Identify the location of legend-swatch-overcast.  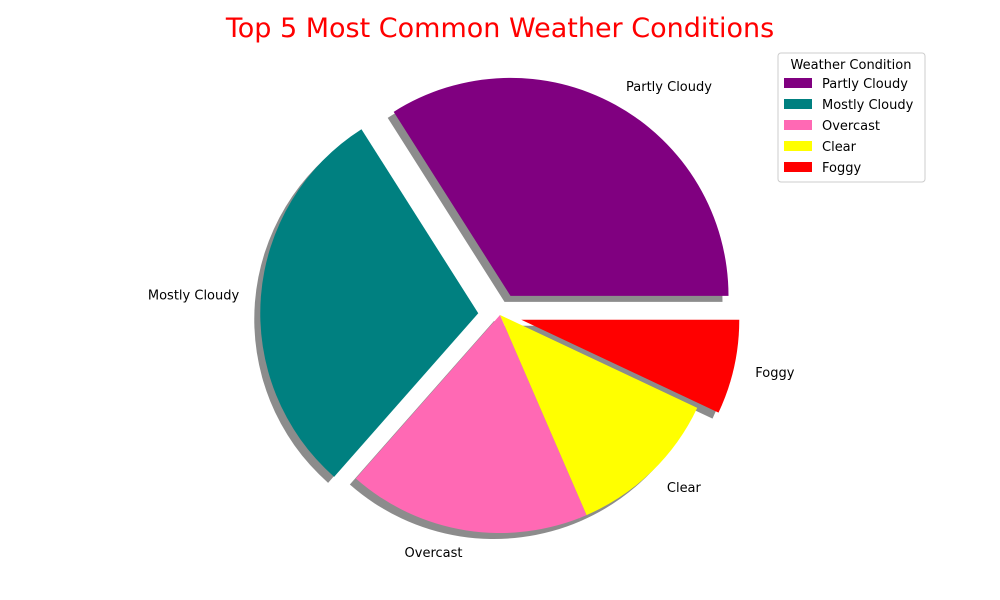
(798, 125).